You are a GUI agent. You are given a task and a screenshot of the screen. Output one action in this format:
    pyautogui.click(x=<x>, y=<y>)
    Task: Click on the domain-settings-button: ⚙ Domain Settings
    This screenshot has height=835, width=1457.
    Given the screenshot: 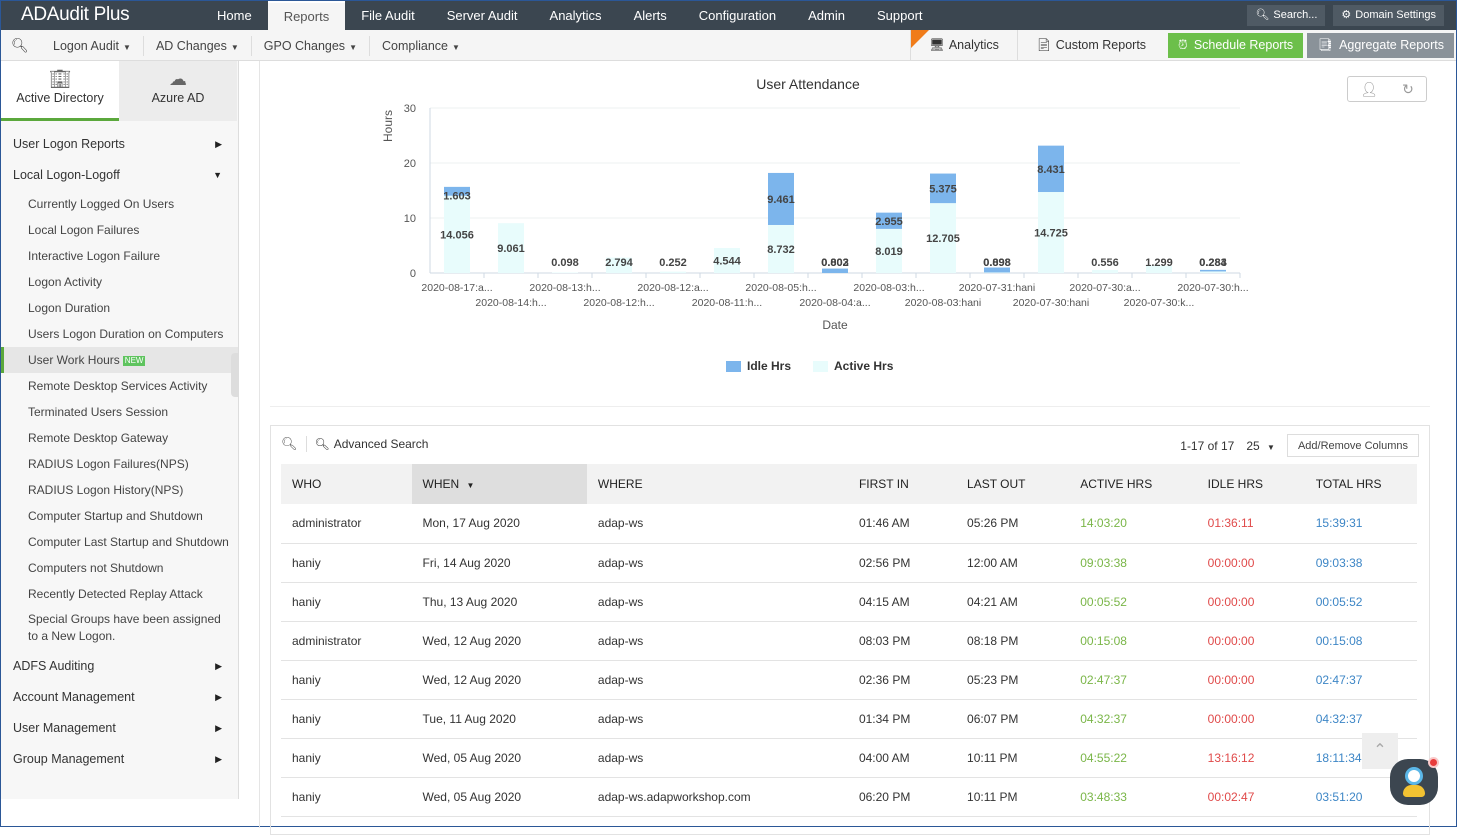 What is the action you would take?
    pyautogui.click(x=1388, y=15)
    